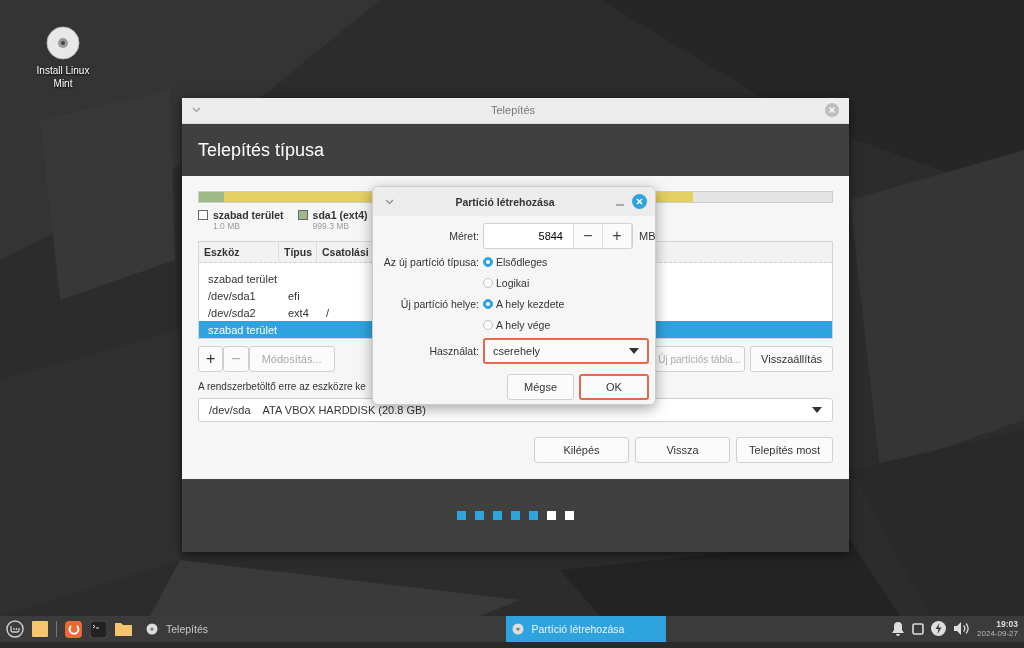 This screenshot has width=1024, height=648. I want to click on decrease-button: −, so click(588, 236).